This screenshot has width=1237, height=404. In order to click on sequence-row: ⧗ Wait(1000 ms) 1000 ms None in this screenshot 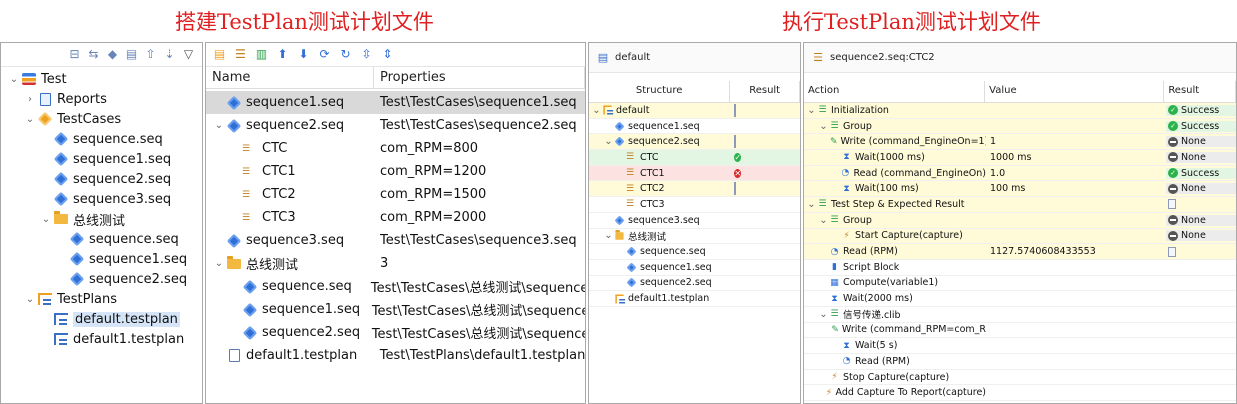, I will do `click(1020, 158)`.